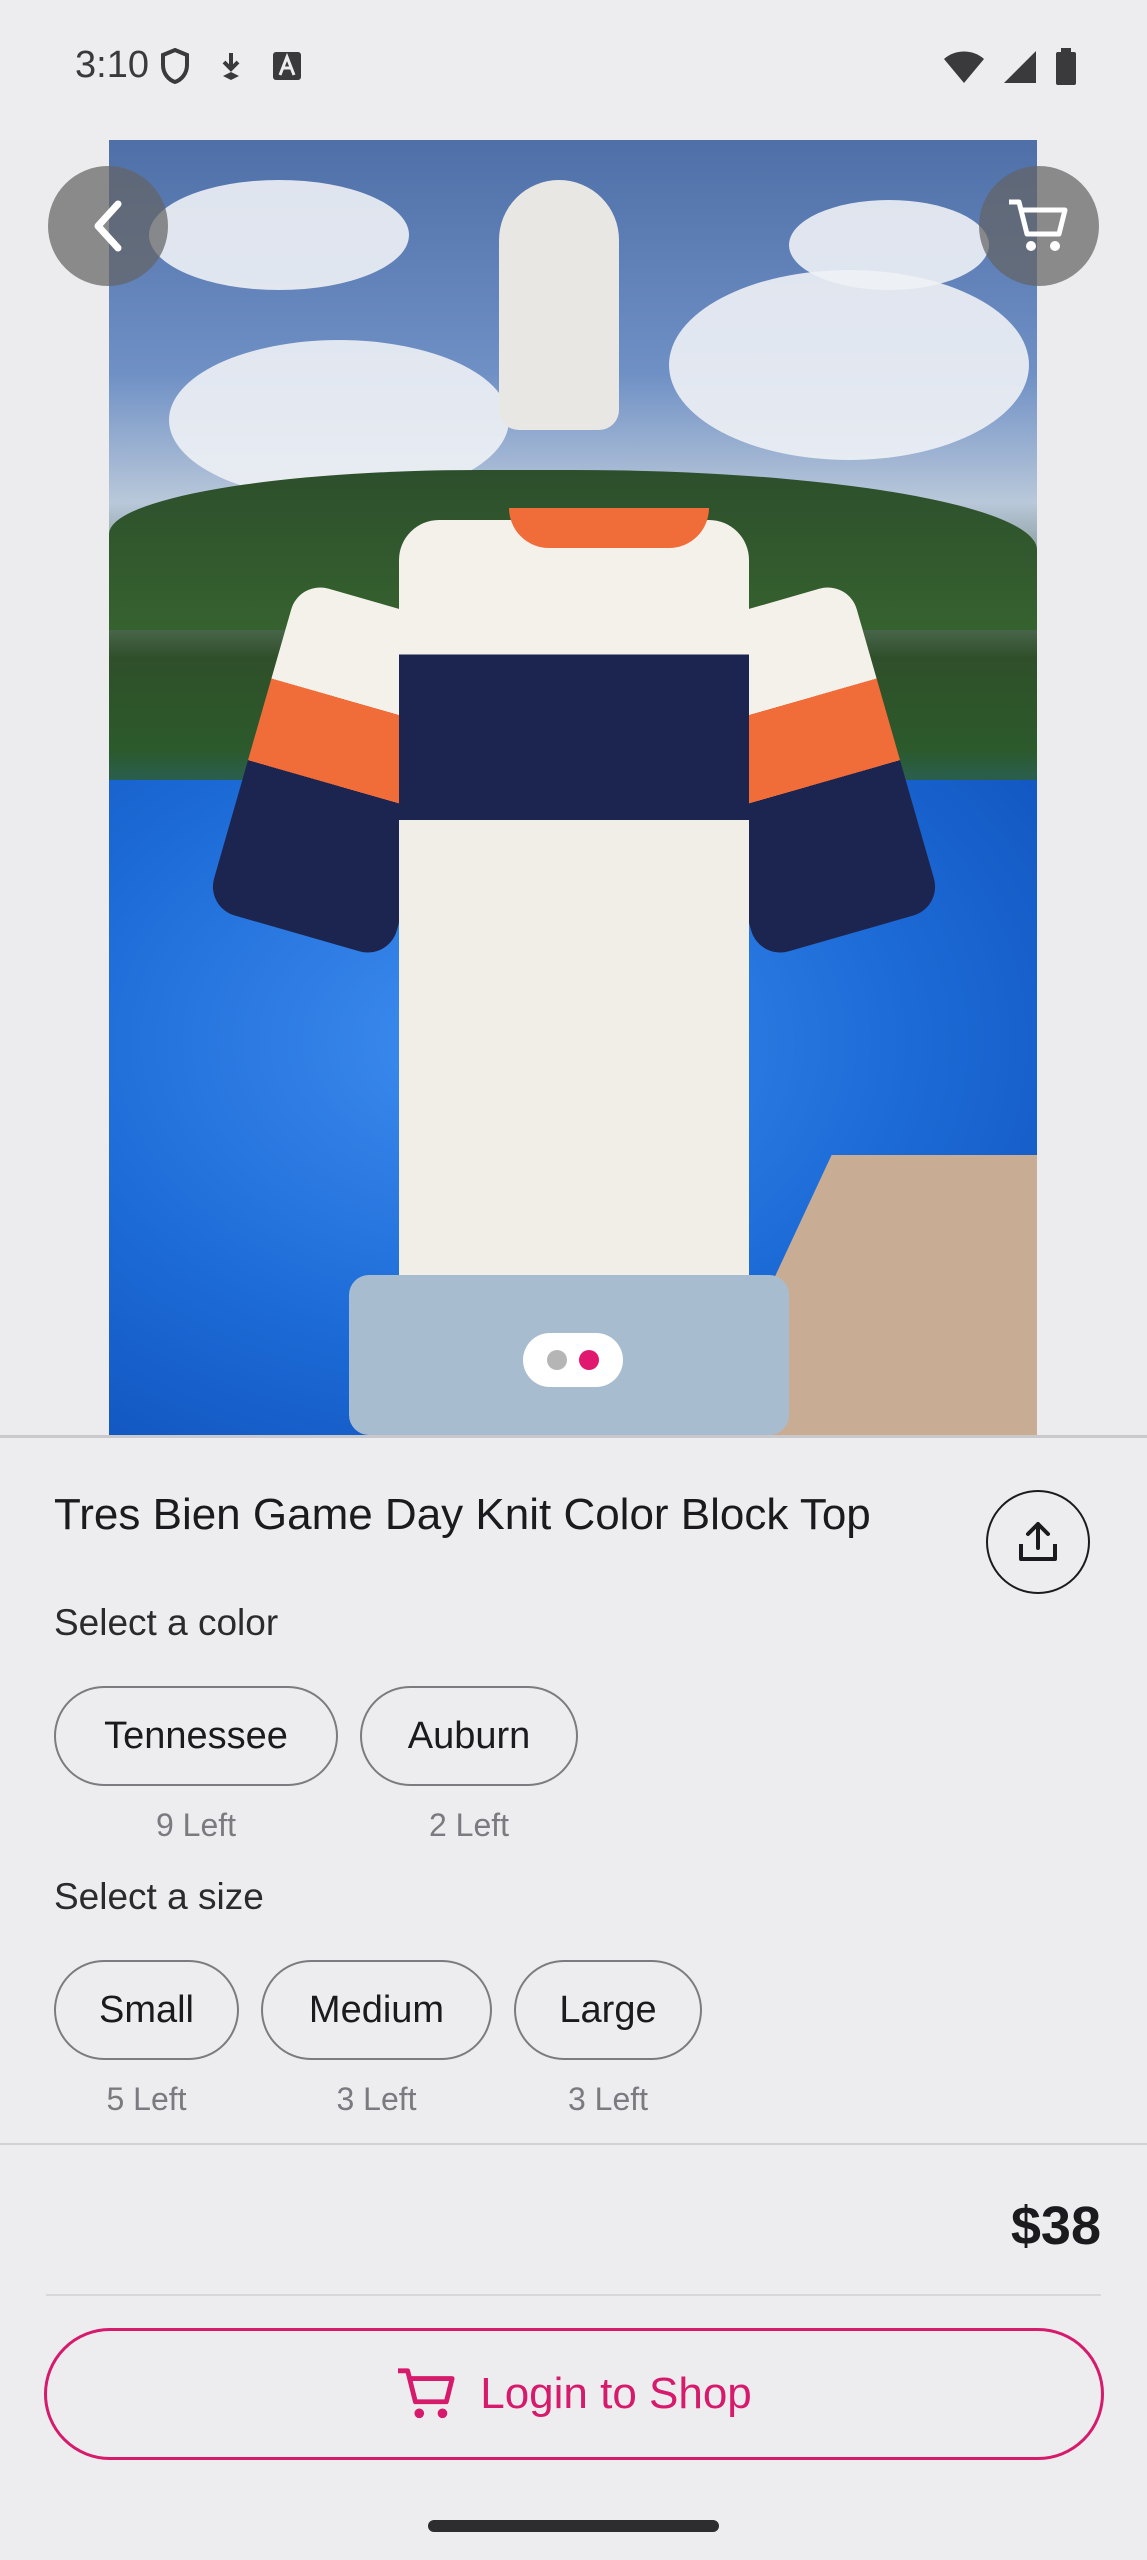  I want to click on size-option-medium: Medium, so click(376, 2010).